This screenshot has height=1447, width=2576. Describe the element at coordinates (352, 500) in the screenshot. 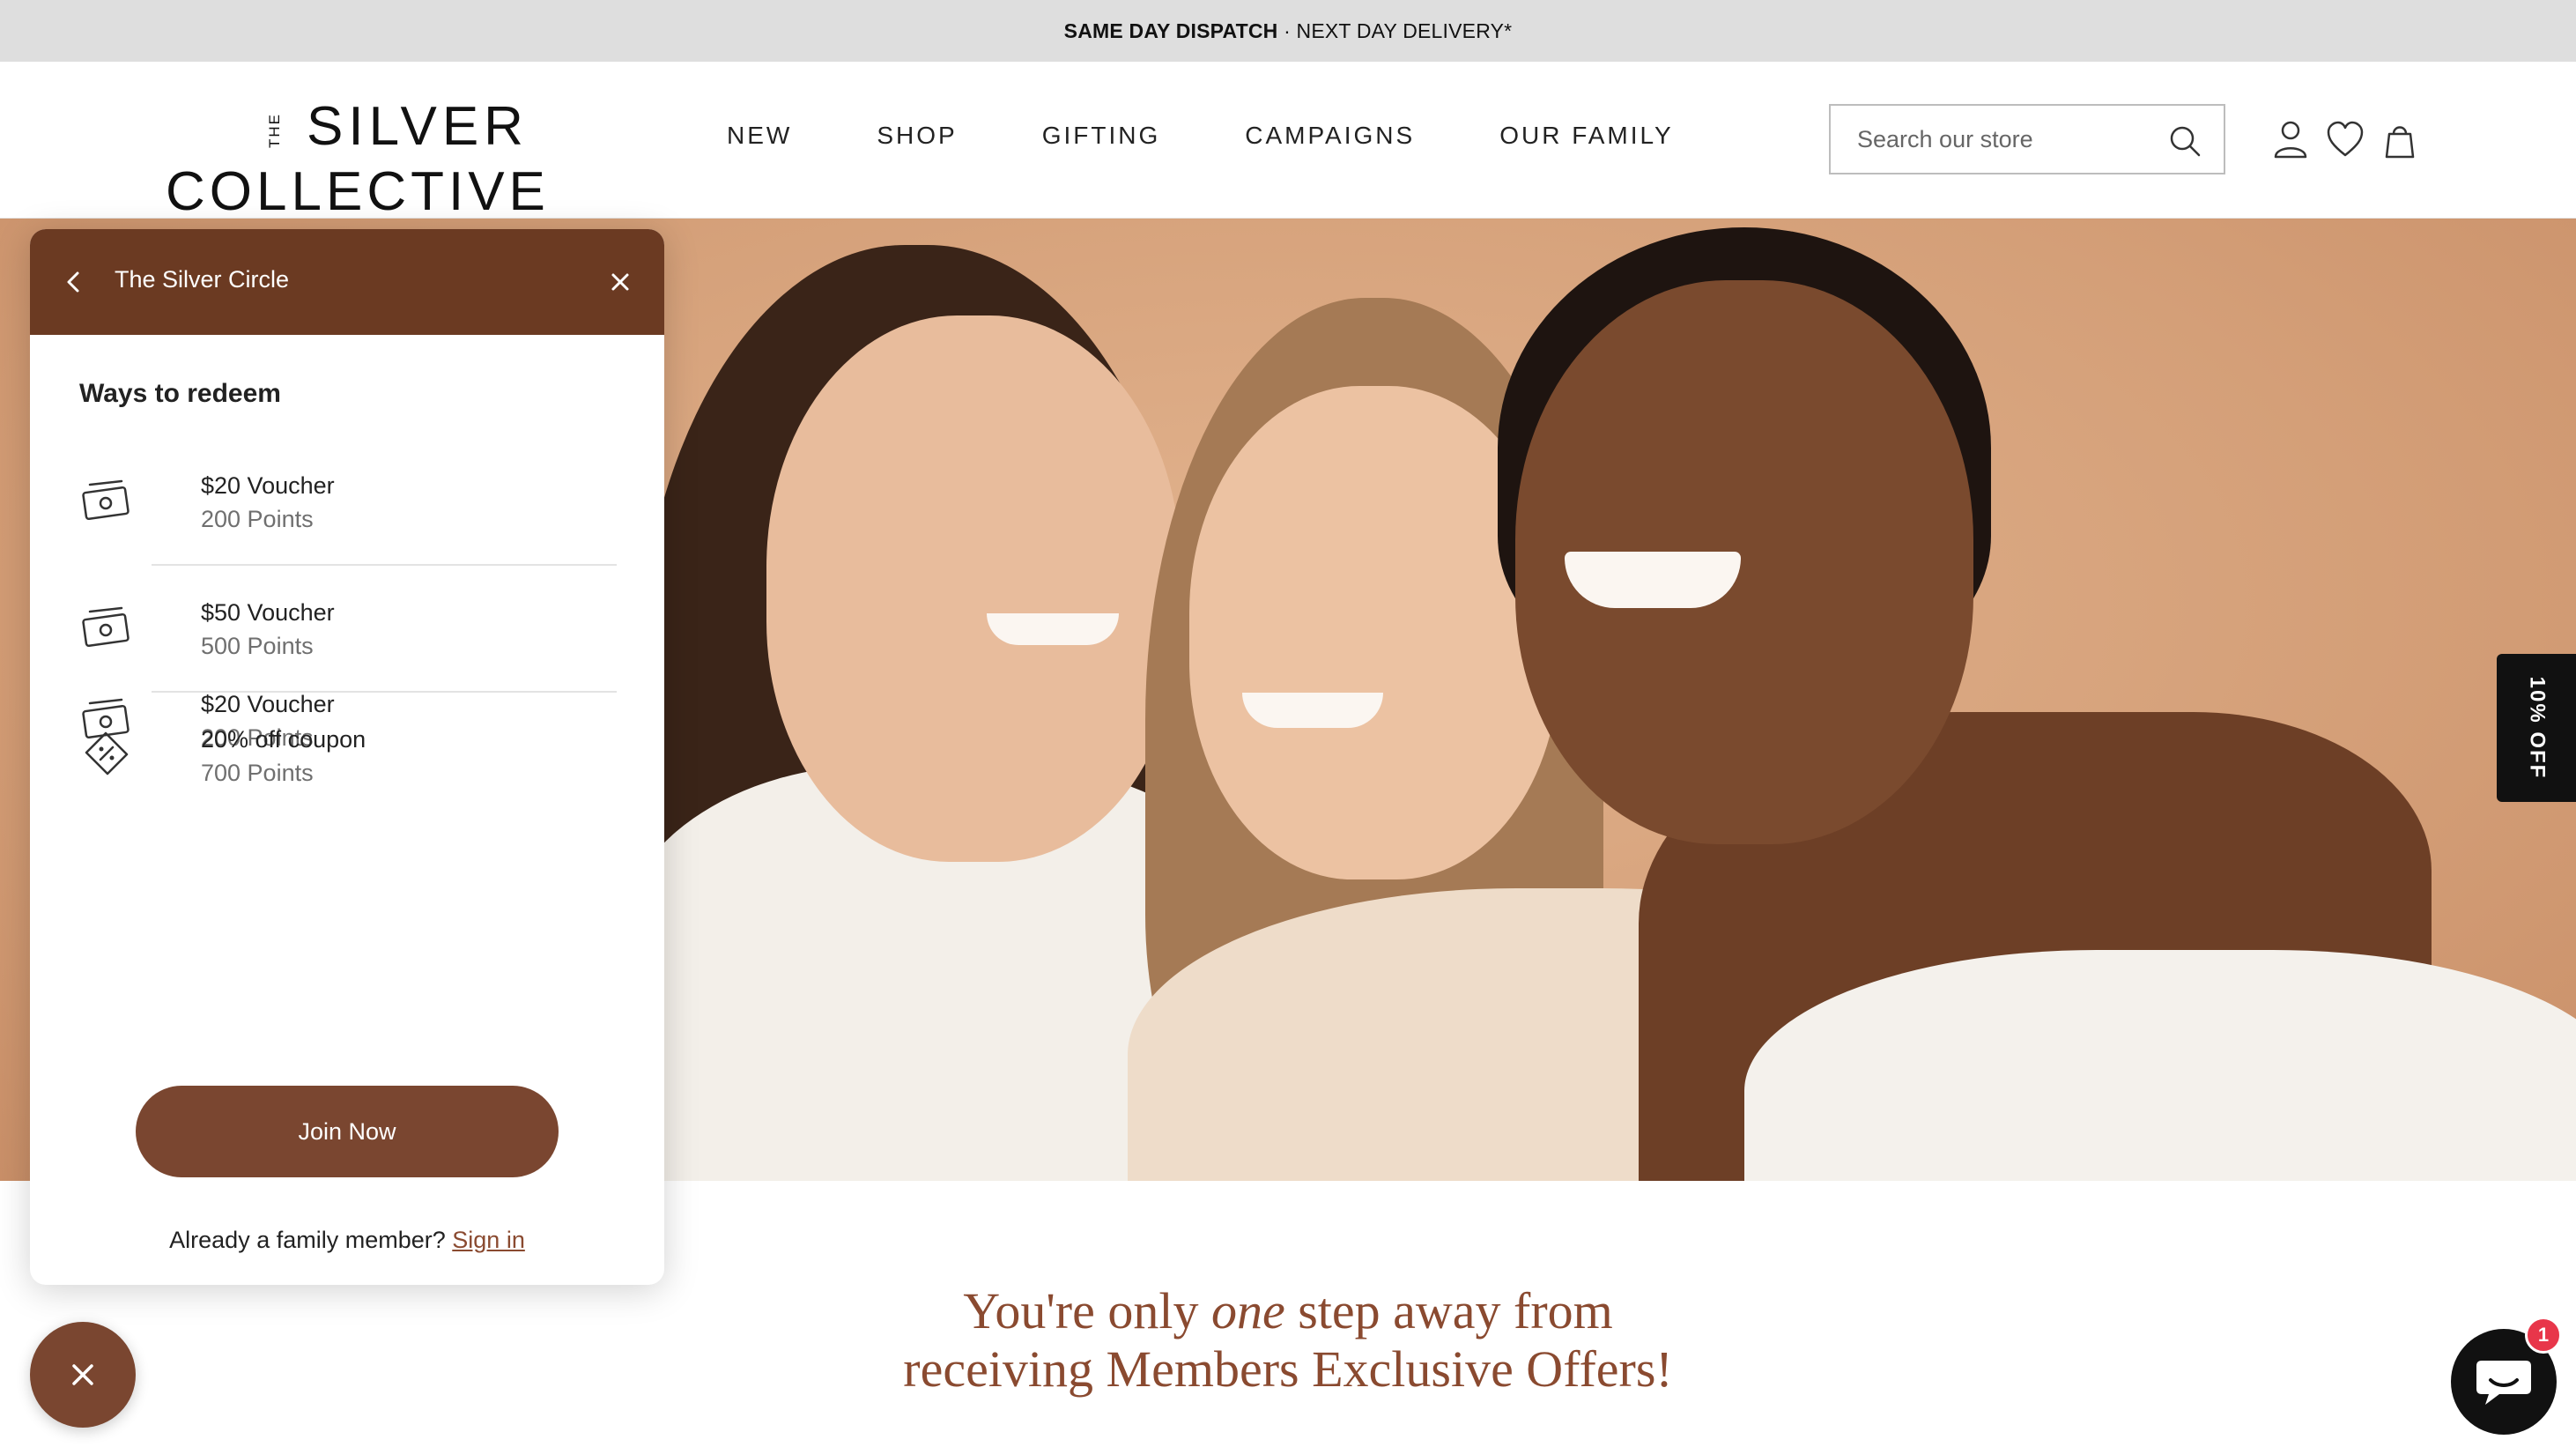

I see `redeem-option: $20 Voucher 200 Points` at that location.